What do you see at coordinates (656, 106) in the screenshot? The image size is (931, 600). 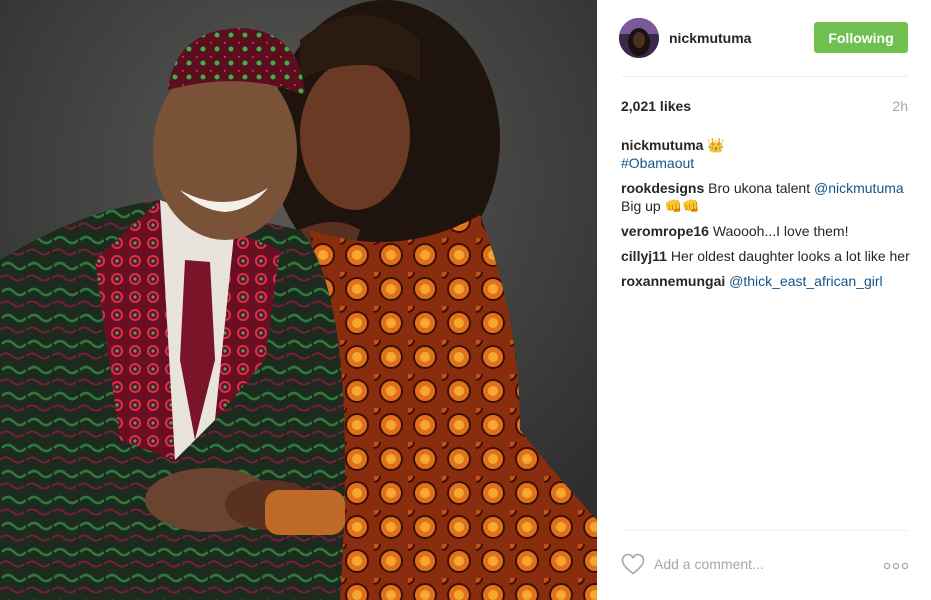 I see `likes-count: 2,021 likes` at bounding box center [656, 106].